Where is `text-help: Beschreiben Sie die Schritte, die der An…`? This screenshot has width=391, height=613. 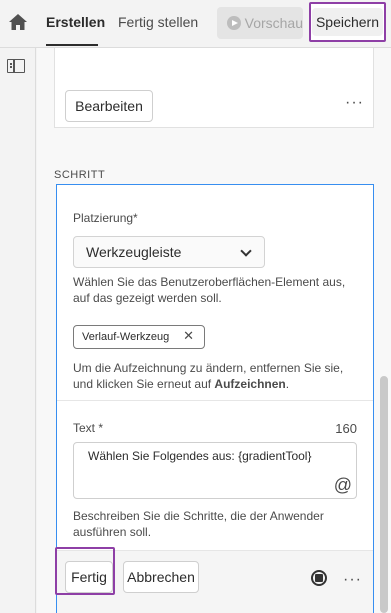
text-help: Beschreiben Sie die Schritte, die der An… is located at coordinates (198, 524).